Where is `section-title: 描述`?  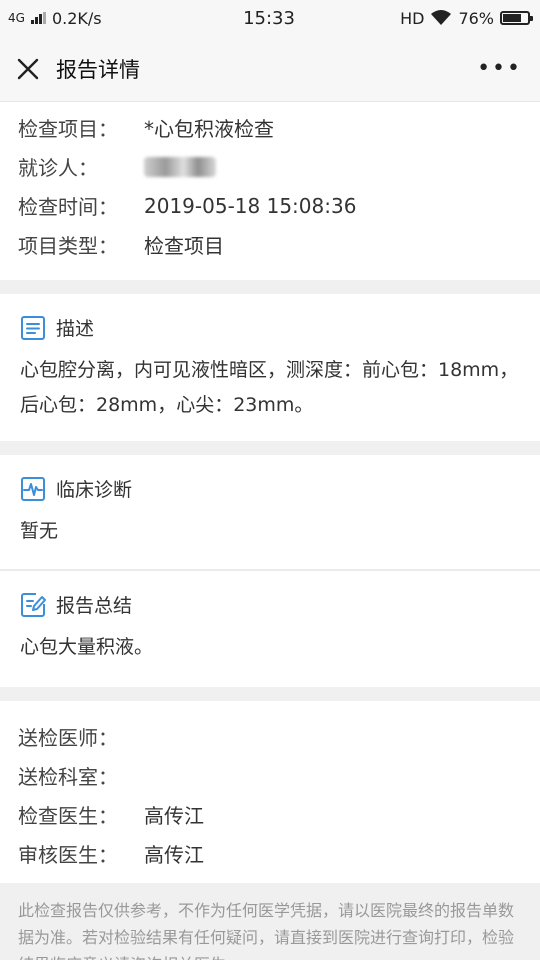
section-title: 描述 is located at coordinates (75, 329).